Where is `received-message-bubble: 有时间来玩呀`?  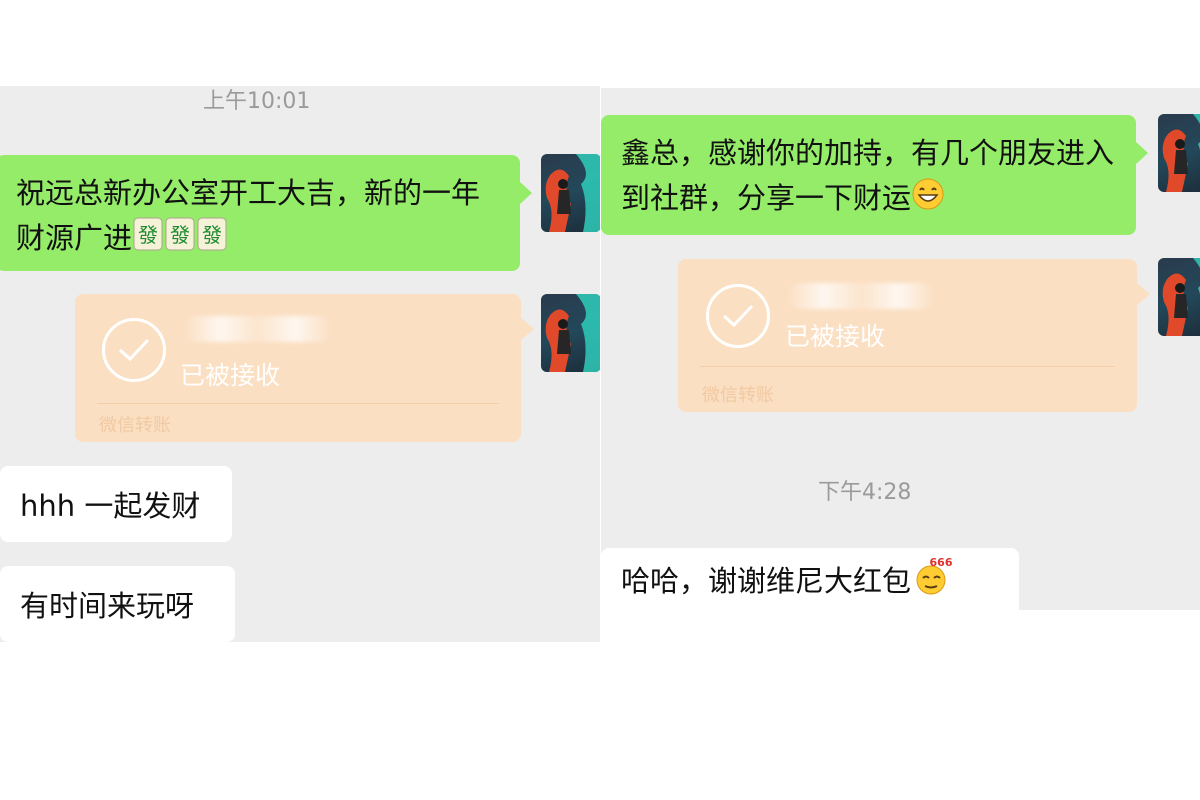 received-message-bubble: 有时间来玩呀 is located at coordinates (117, 604).